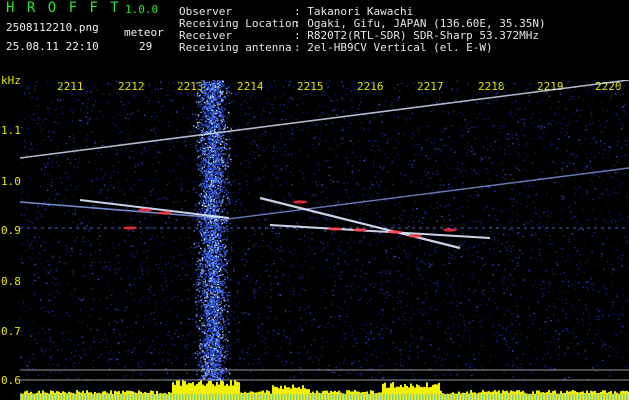  What do you see at coordinates (146, 46) in the screenshot?
I see `meteor-count: 29` at bounding box center [146, 46].